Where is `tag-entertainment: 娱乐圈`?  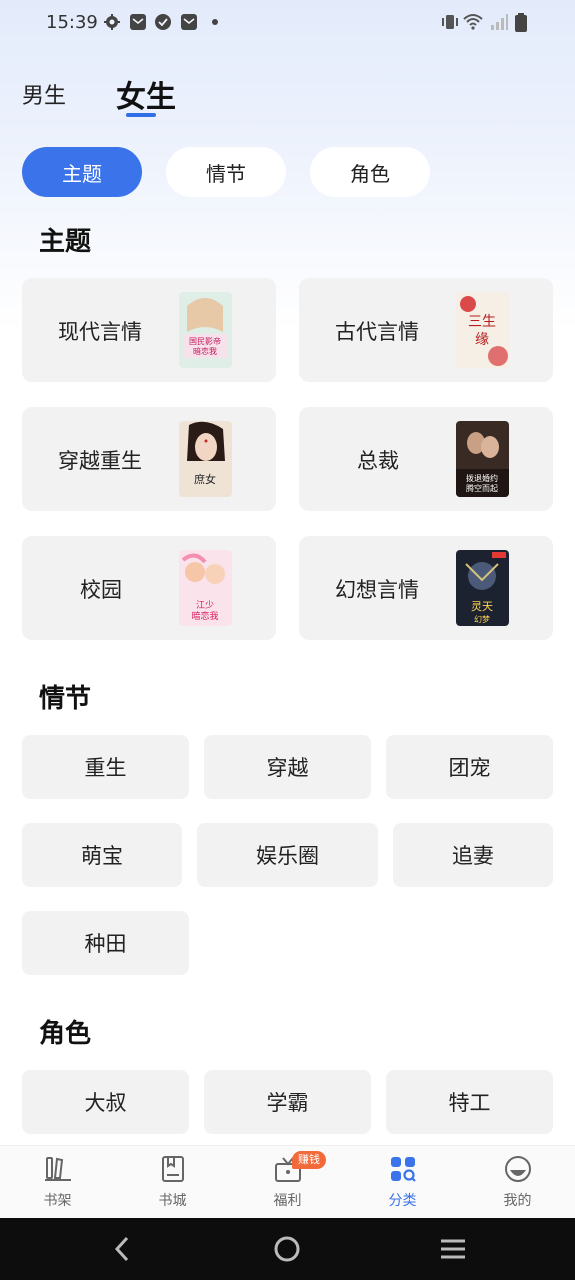
tag-entertainment: 娱乐圈 is located at coordinates (287, 855).